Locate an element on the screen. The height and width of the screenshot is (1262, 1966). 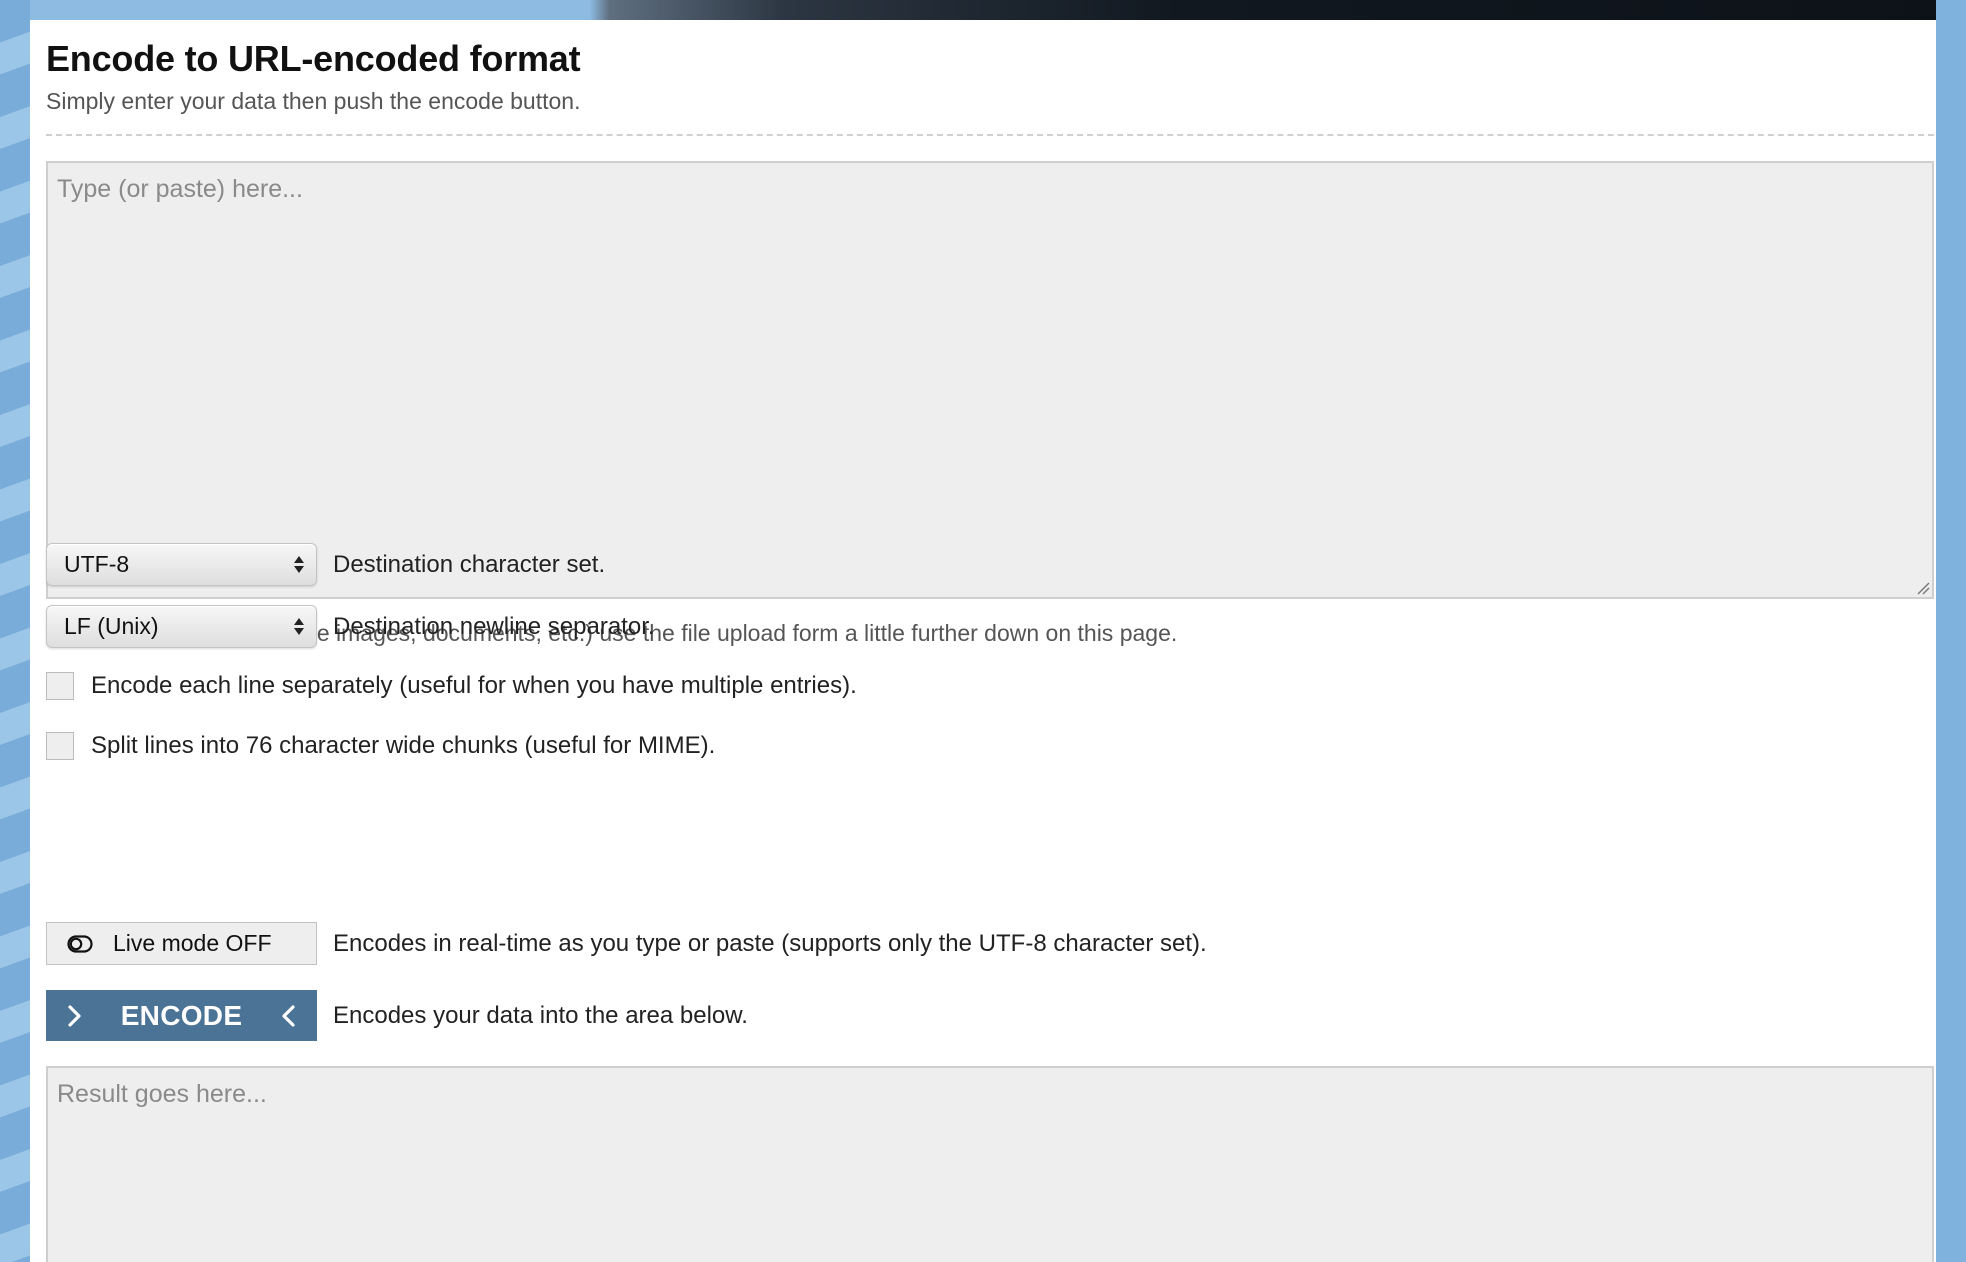
newline-select: LF (Unix) is located at coordinates (181, 626).